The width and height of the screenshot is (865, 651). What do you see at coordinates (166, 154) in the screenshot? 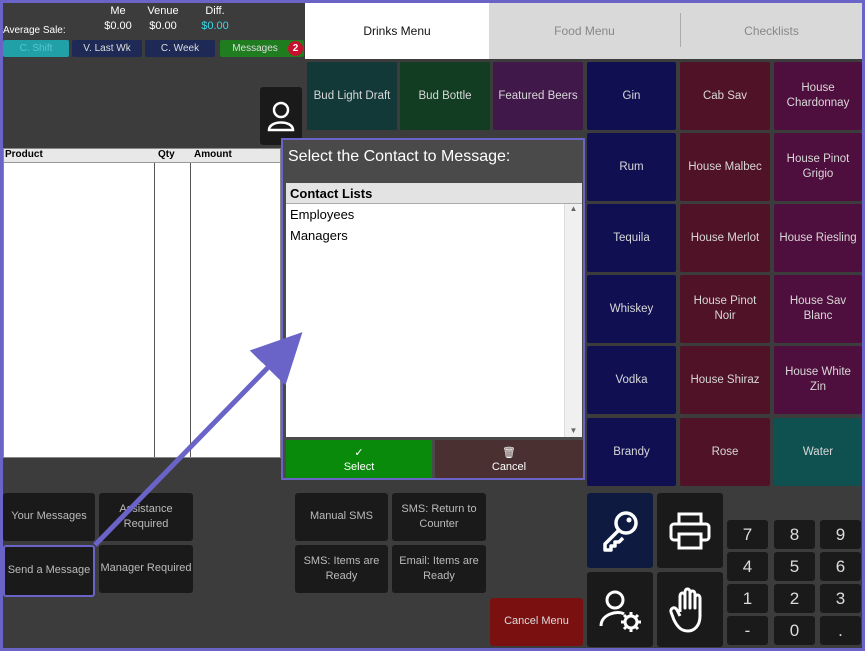
I see `qty-column-header: Qty` at bounding box center [166, 154].